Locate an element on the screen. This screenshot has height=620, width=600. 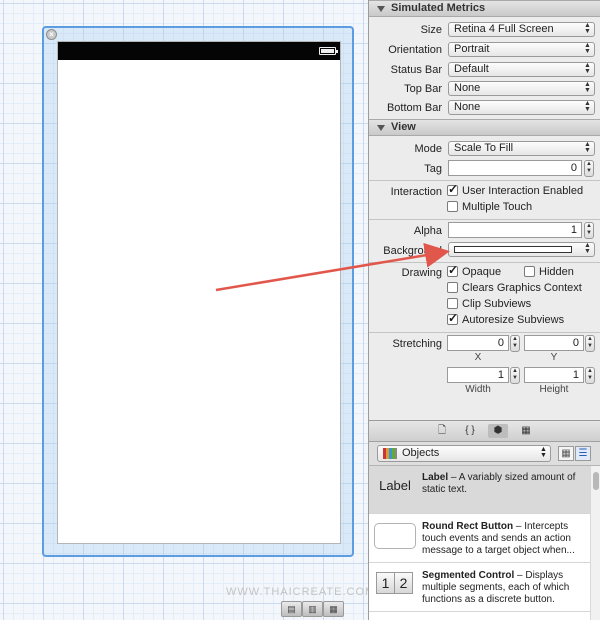
size-label: Size is located at coordinates (431, 30).